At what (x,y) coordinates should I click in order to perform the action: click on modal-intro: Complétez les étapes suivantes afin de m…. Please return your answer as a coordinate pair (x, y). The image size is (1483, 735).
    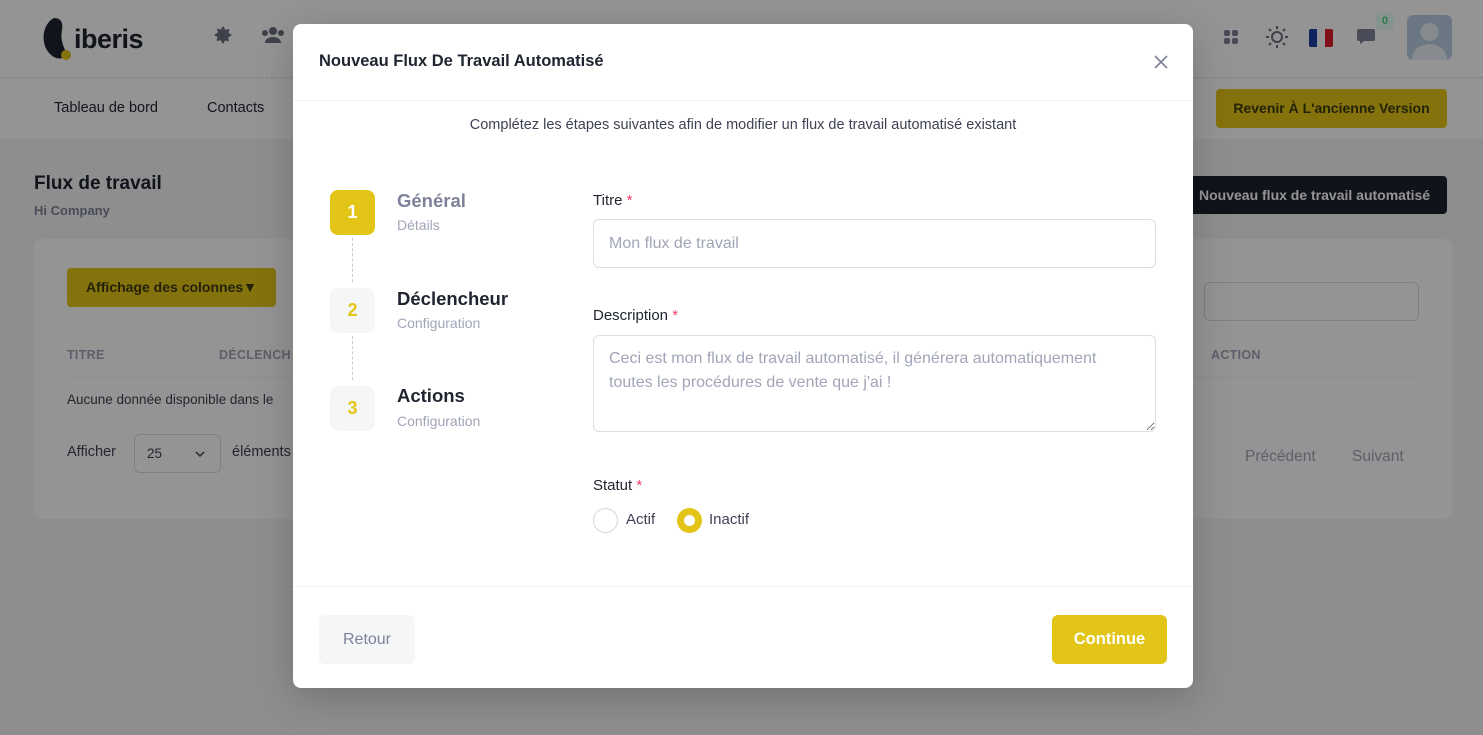
    Looking at the image, I should click on (743, 125).